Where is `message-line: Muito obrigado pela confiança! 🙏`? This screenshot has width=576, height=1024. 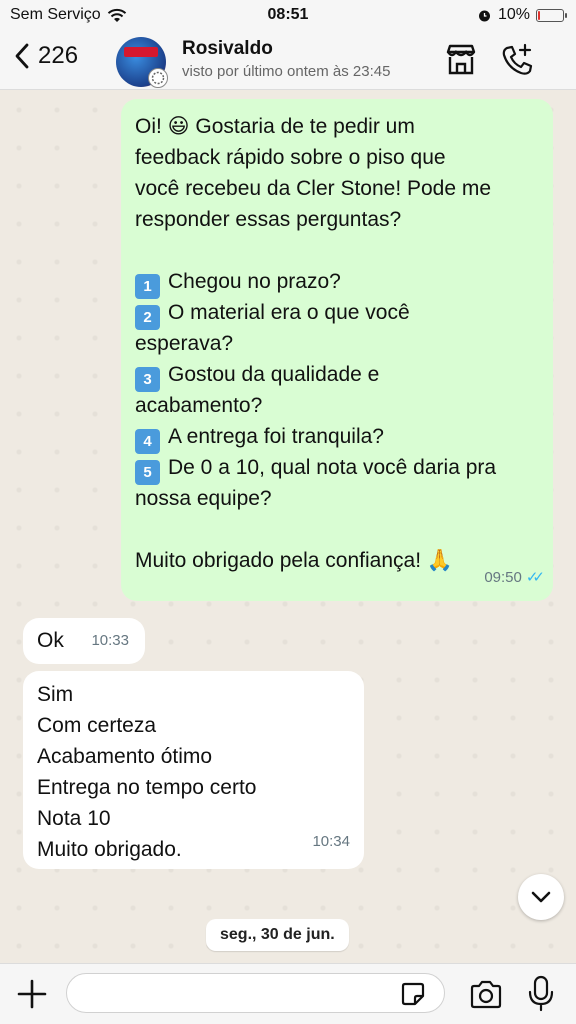 message-line: Muito obrigado pela confiança! 🙏 is located at coordinates (294, 560).